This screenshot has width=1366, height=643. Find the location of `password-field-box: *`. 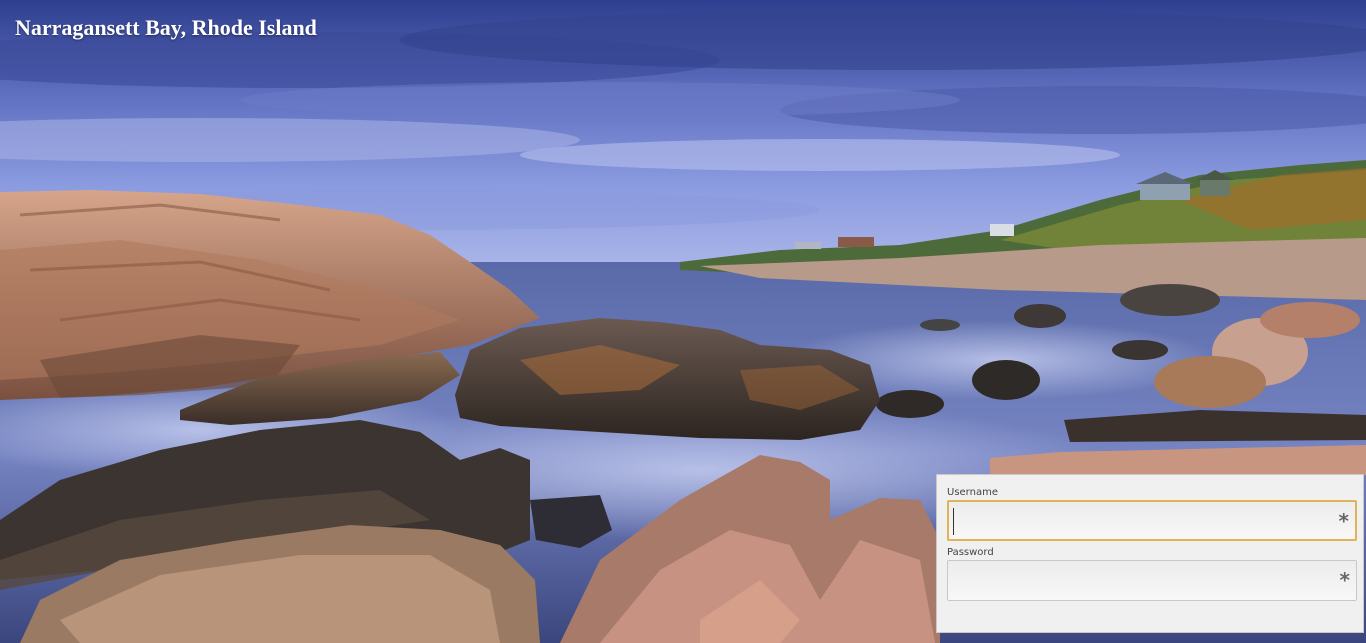

password-field-box: * is located at coordinates (1152, 580).